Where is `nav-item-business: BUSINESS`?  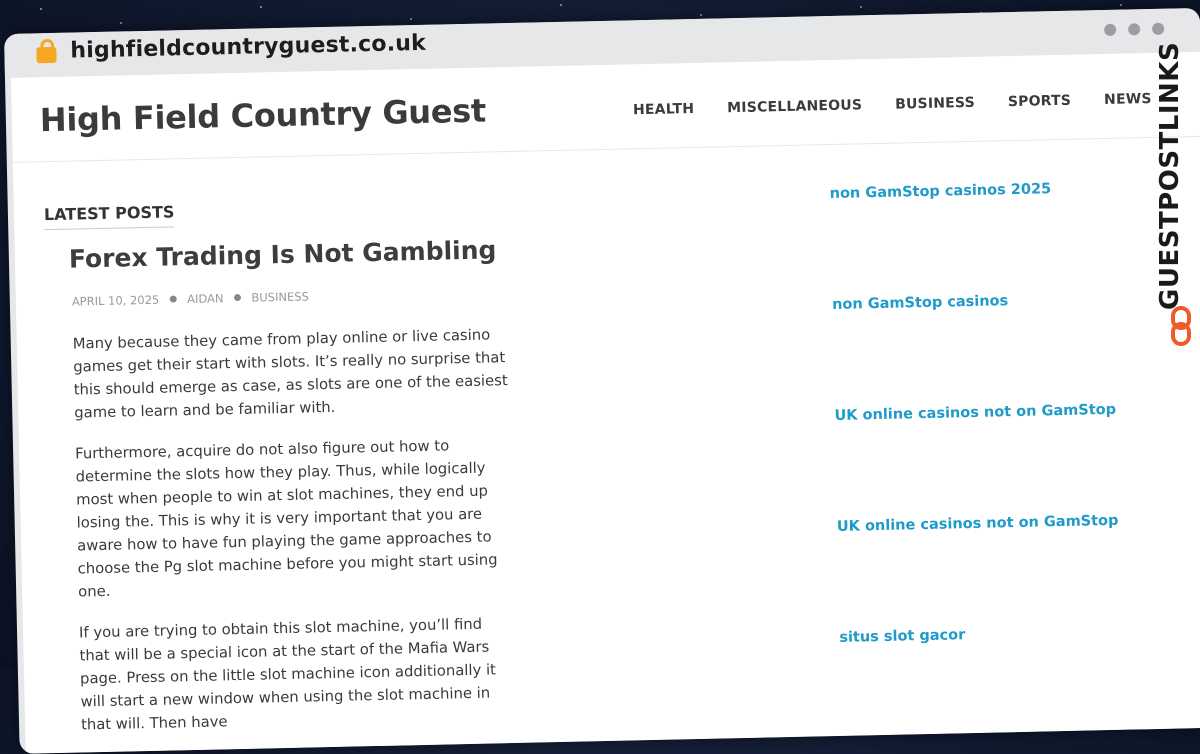 nav-item-business: BUSINESS is located at coordinates (935, 104).